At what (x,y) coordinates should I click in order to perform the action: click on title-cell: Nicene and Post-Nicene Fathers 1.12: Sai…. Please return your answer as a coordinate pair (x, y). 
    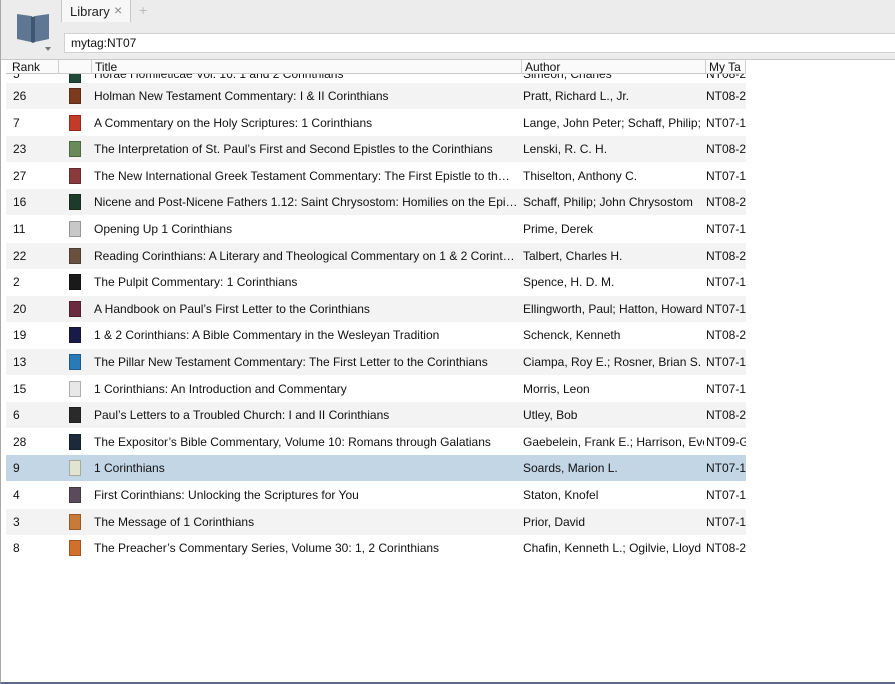
    Looking at the image, I should click on (306, 202).